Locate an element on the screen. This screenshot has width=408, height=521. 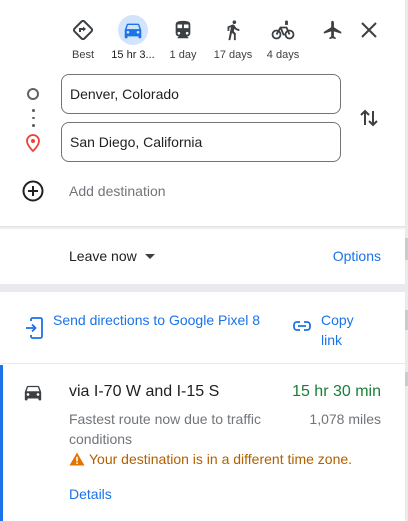
warning-icon is located at coordinates (77, 459).